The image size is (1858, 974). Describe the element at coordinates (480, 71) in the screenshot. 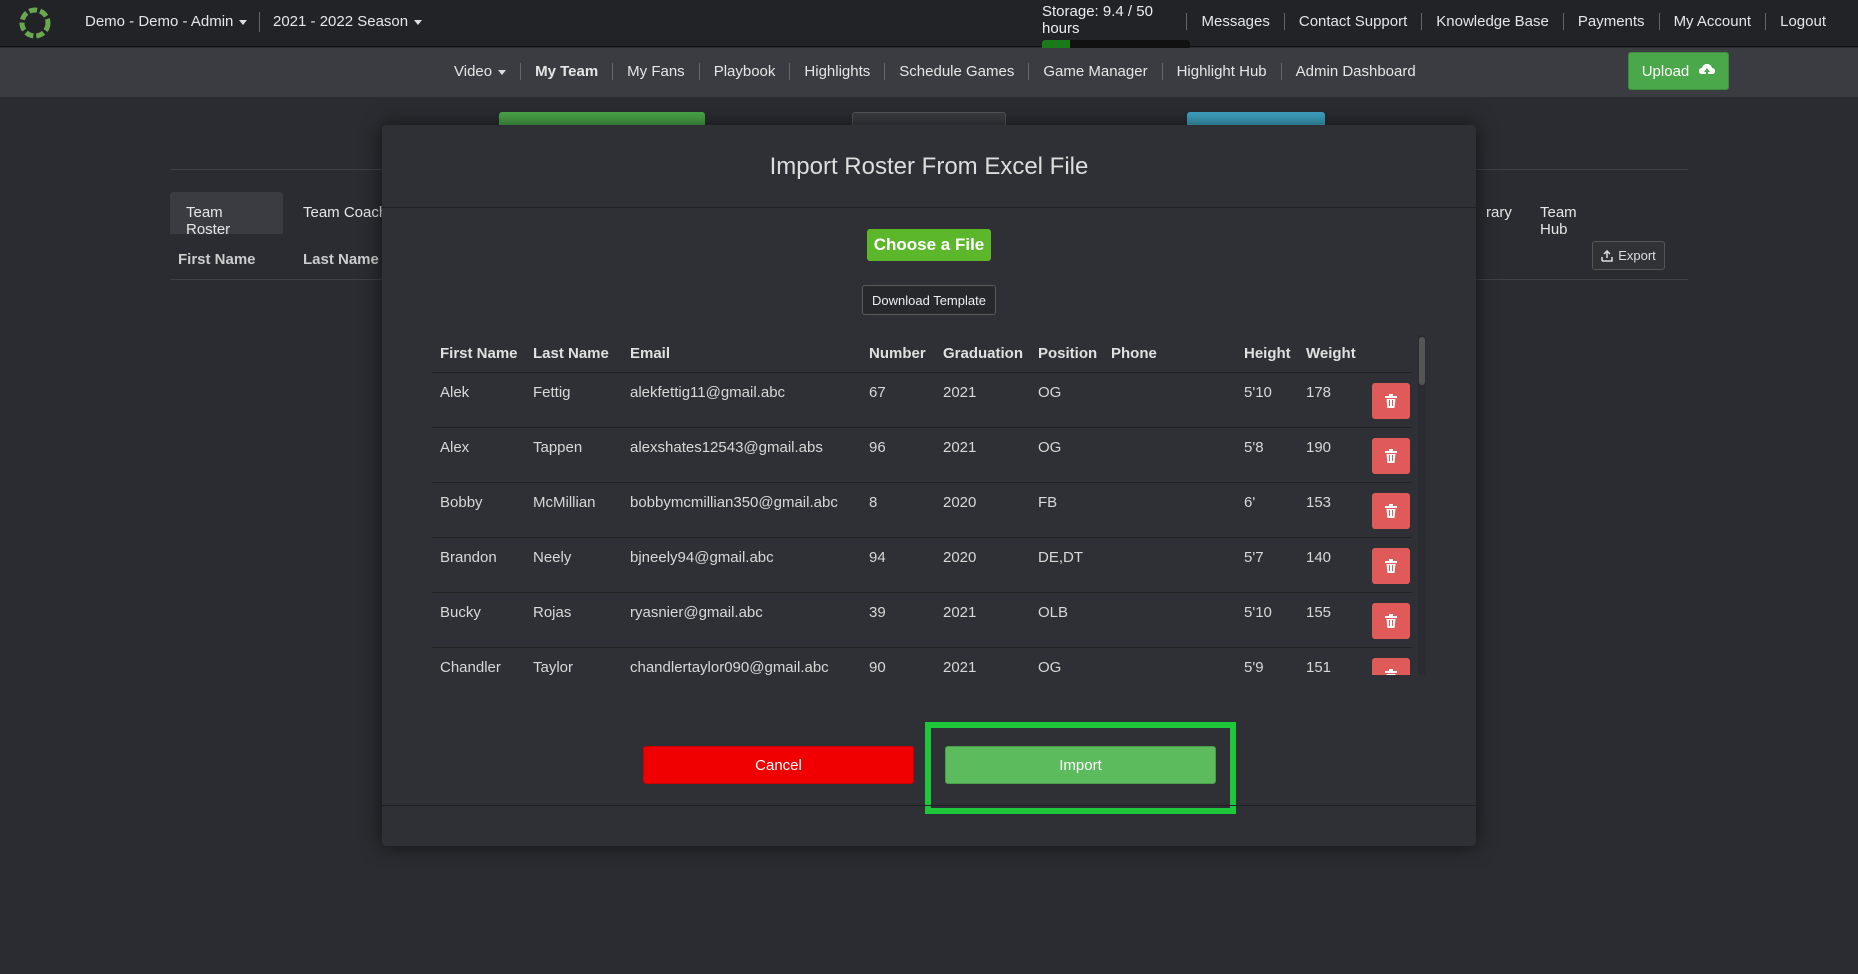

I see `nav-video: Video` at that location.